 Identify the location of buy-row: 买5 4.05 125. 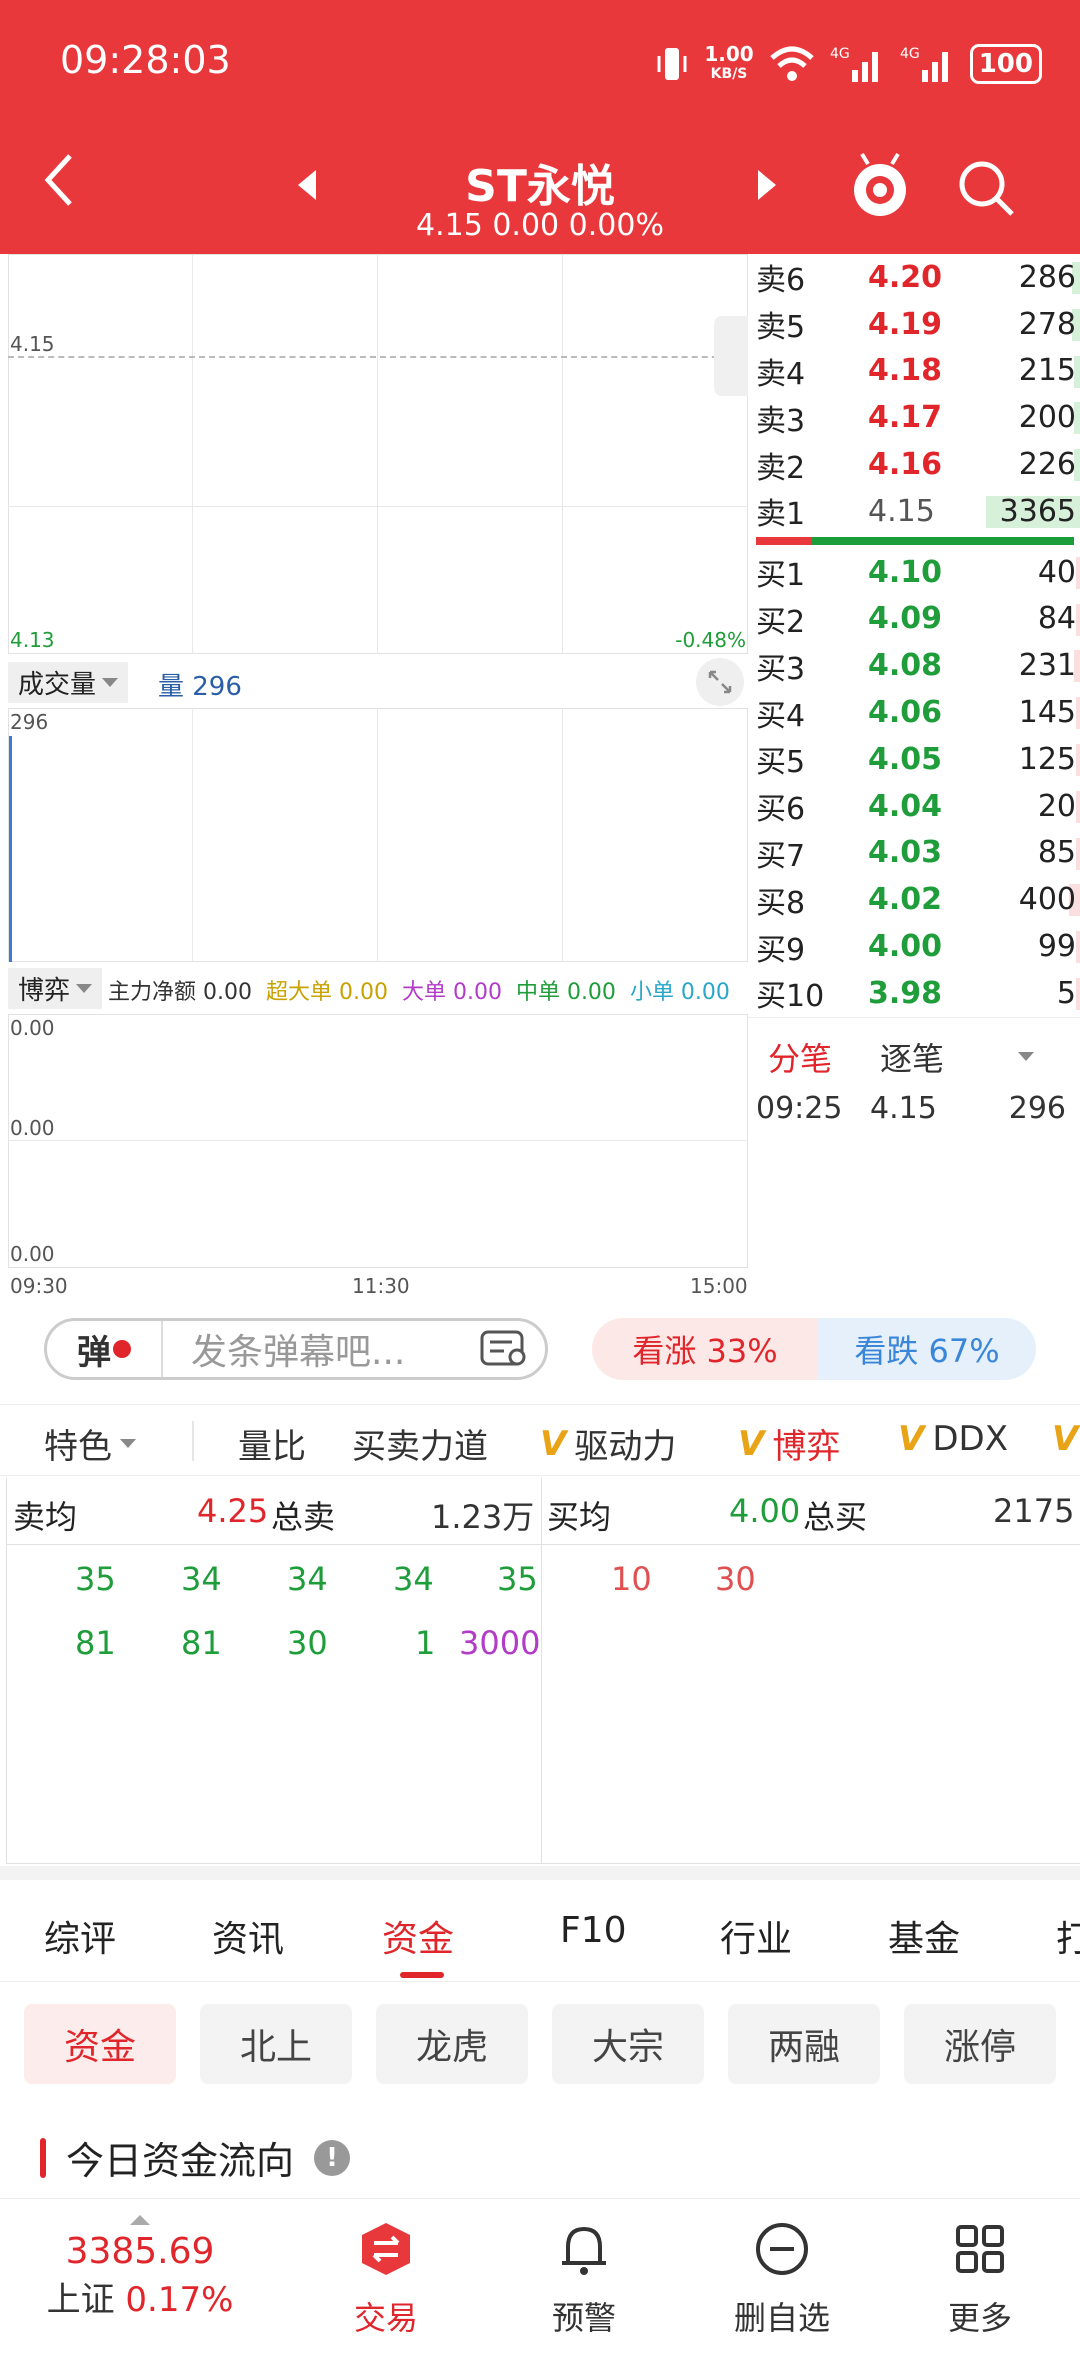
(914, 759).